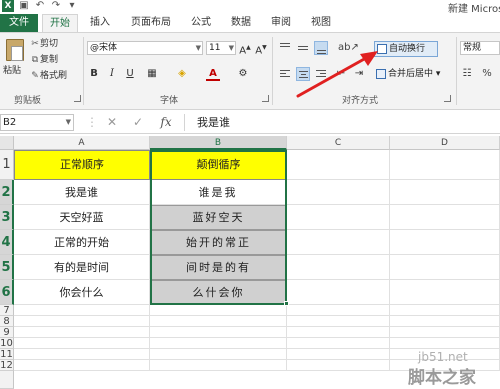 The height and width of the screenshot is (389, 500). Describe the element at coordinates (445, 217) in the screenshot. I see `cell-d3` at that location.